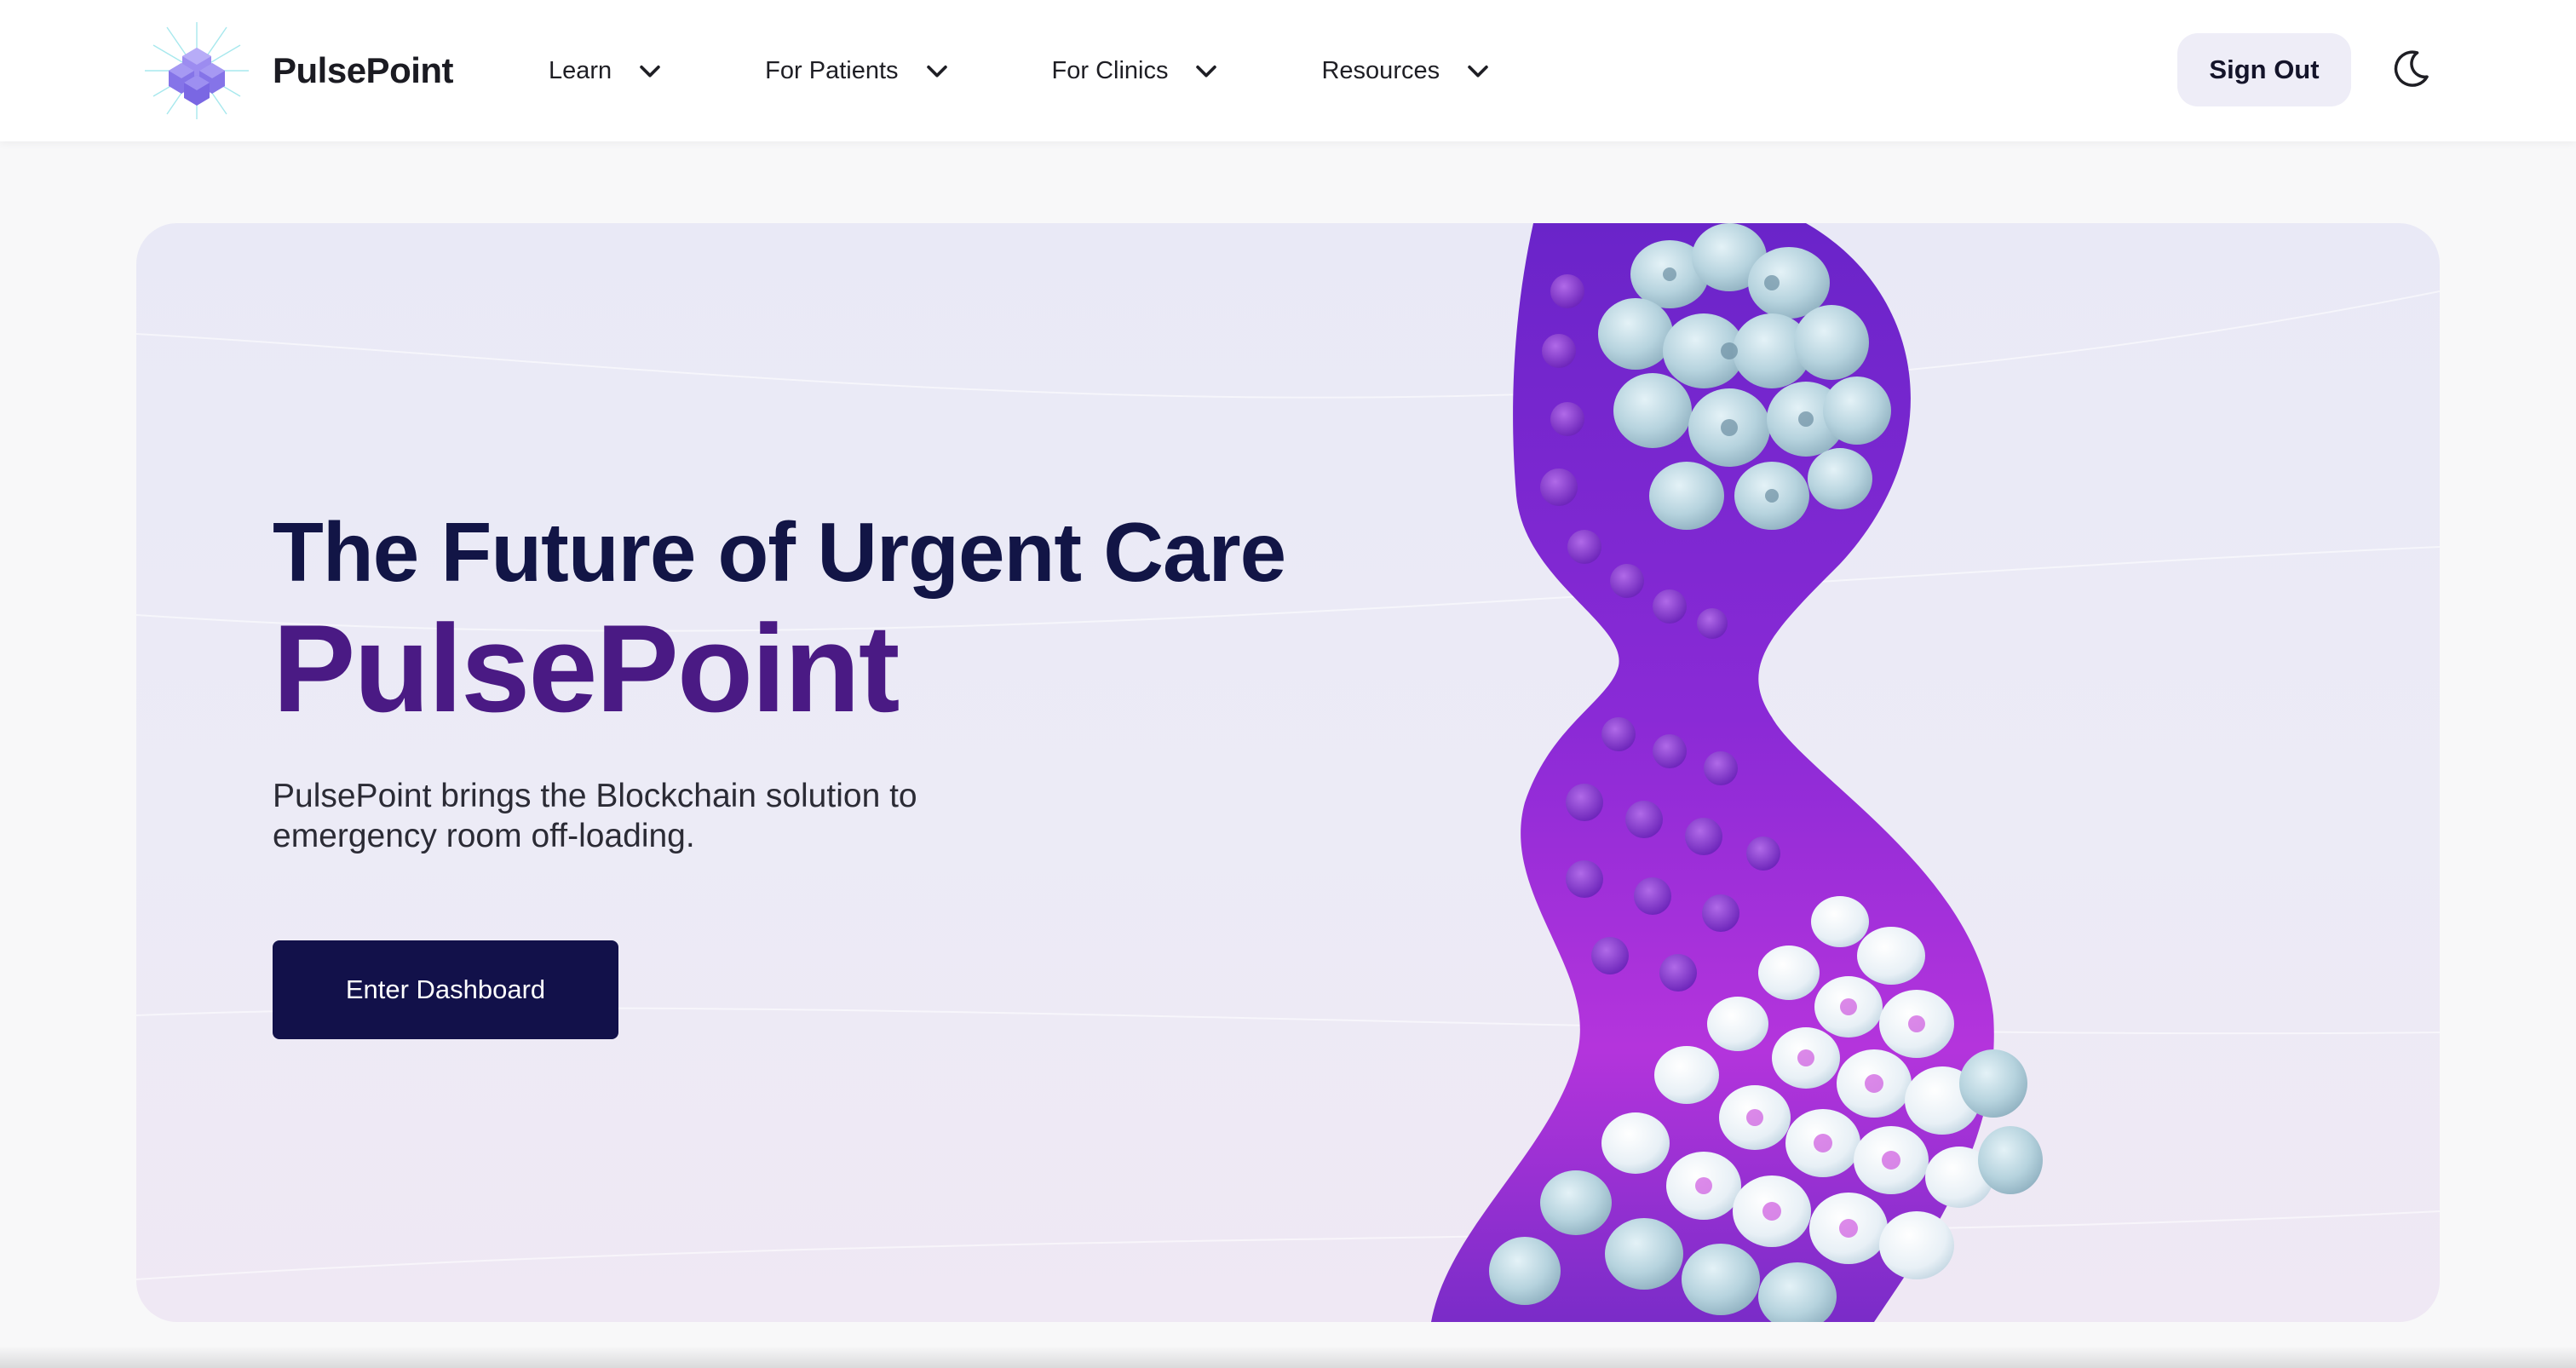  What do you see at coordinates (2264, 69) in the screenshot?
I see `sign-out-button: Sign Out` at bounding box center [2264, 69].